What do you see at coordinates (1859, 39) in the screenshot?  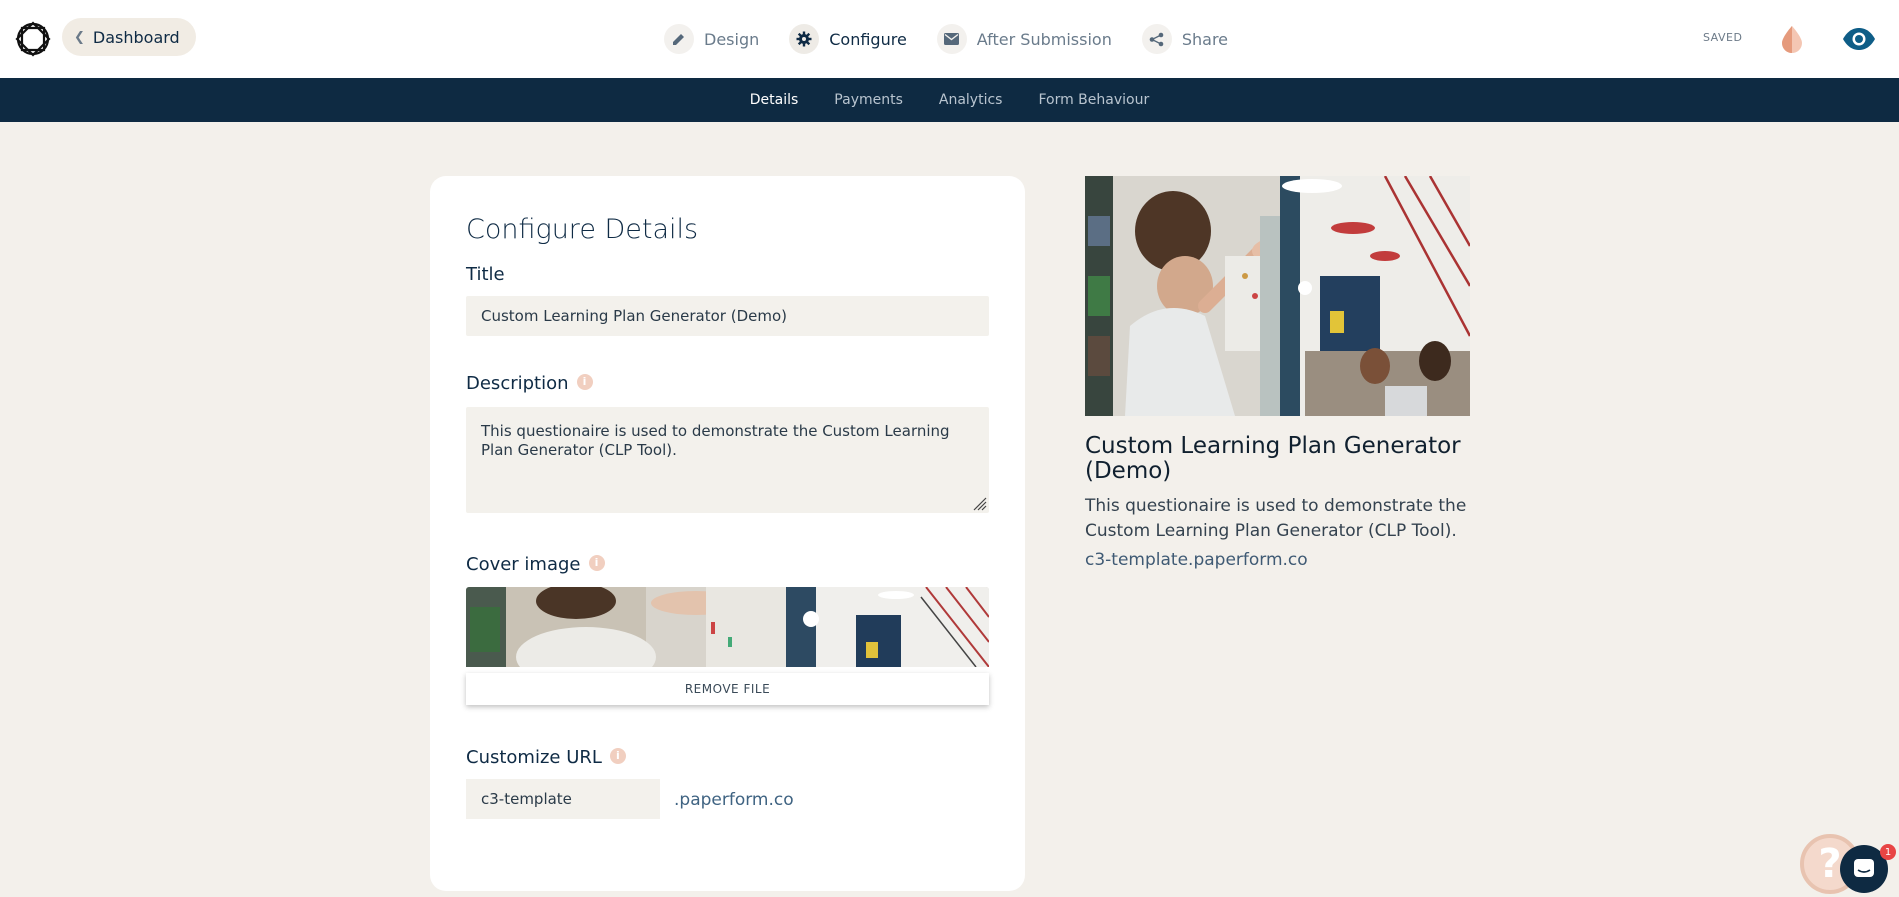 I see `preview-eye-icon` at bounding box center [1859, 39].